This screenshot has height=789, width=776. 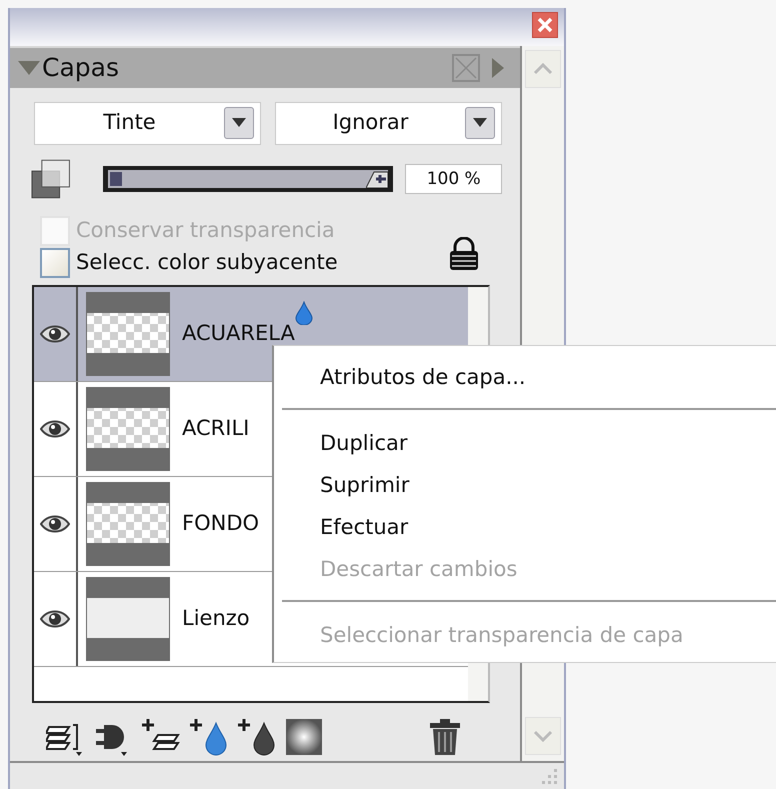 What do you see at coordinates (205, 230) in the screenshot?
I see `checkbox-label: Conservar transparencia` at bounding box center [205, 230].